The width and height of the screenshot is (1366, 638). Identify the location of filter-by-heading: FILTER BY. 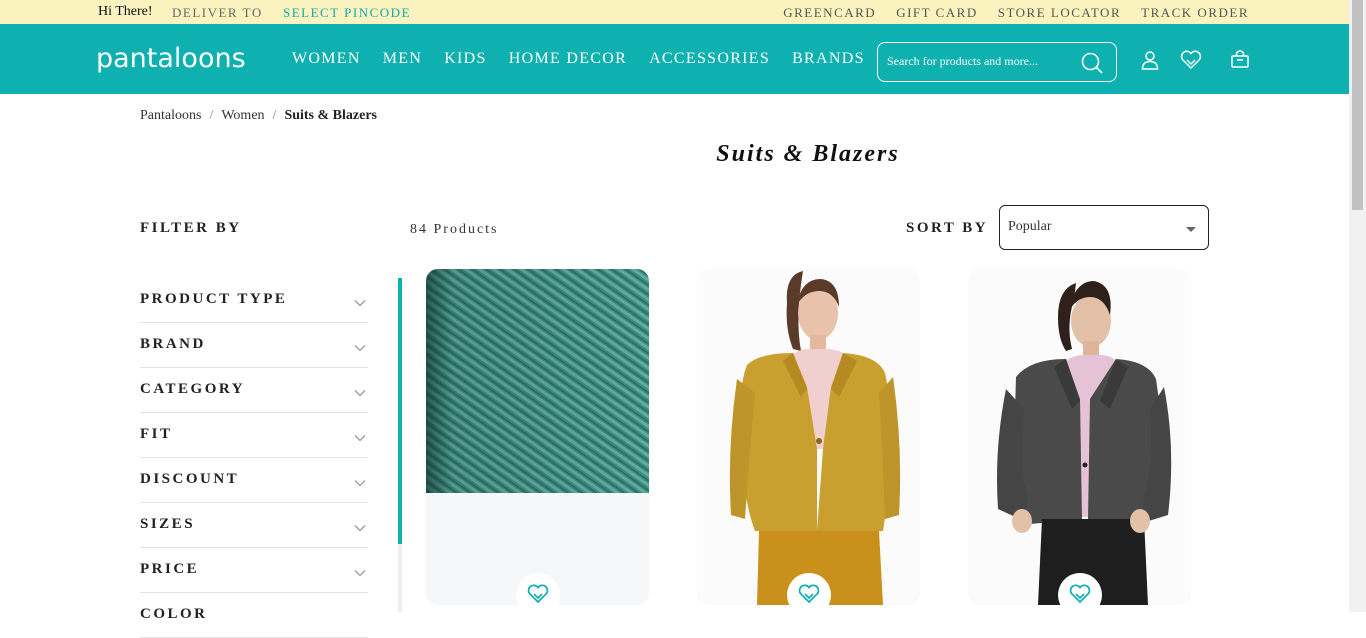
(191, 228).